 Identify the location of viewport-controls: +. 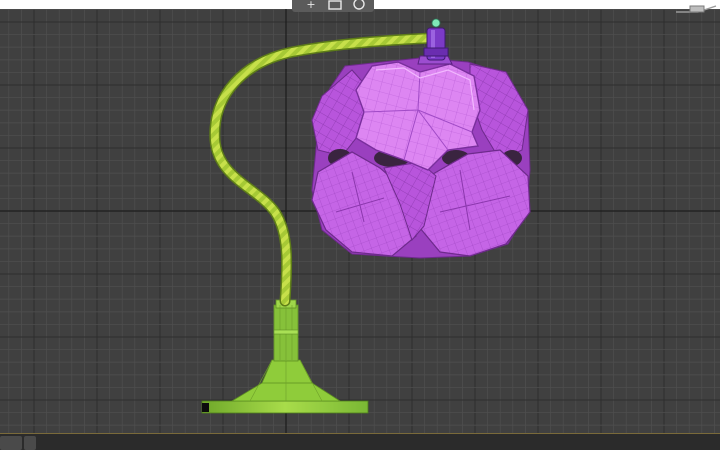
(333, 6).